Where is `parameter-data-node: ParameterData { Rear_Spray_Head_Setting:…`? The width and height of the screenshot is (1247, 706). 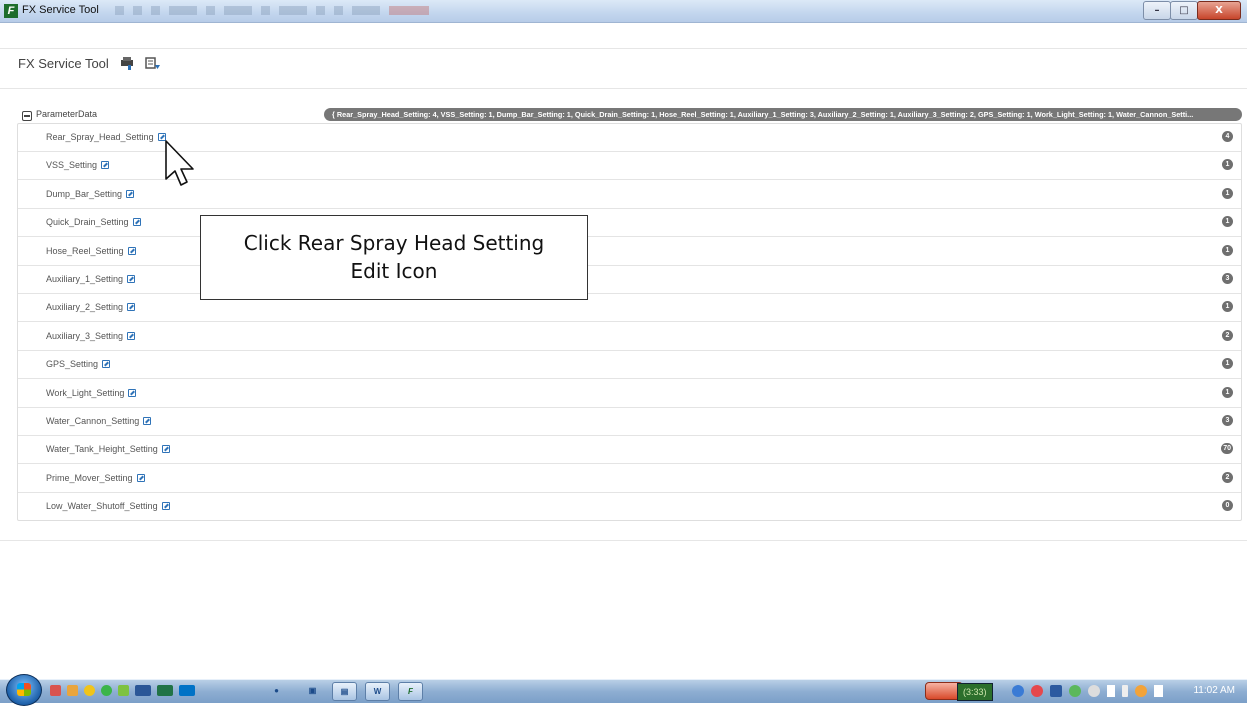
parameter-data-node: ParameterData { Rear_Spray_Head_Setting:… is located at coordinates (632, 115).